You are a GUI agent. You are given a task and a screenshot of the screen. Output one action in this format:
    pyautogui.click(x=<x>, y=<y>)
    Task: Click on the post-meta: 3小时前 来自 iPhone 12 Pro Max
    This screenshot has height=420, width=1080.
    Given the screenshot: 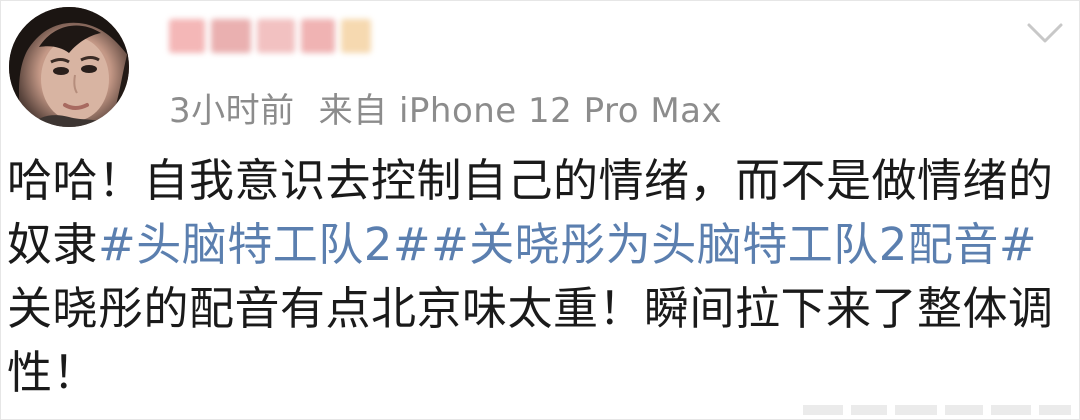 What is the action you would take?
    pyautogui.click(x=445, y=107)
    